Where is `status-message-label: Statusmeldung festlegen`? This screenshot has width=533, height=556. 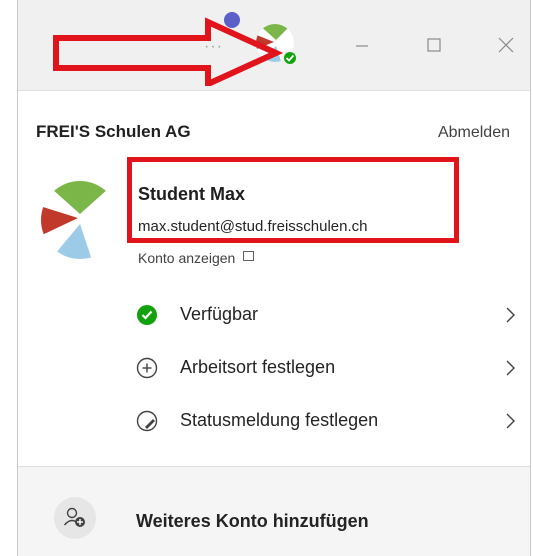 status-message-label: Statusmeldung festlegen is located at coordinates (279, 420).